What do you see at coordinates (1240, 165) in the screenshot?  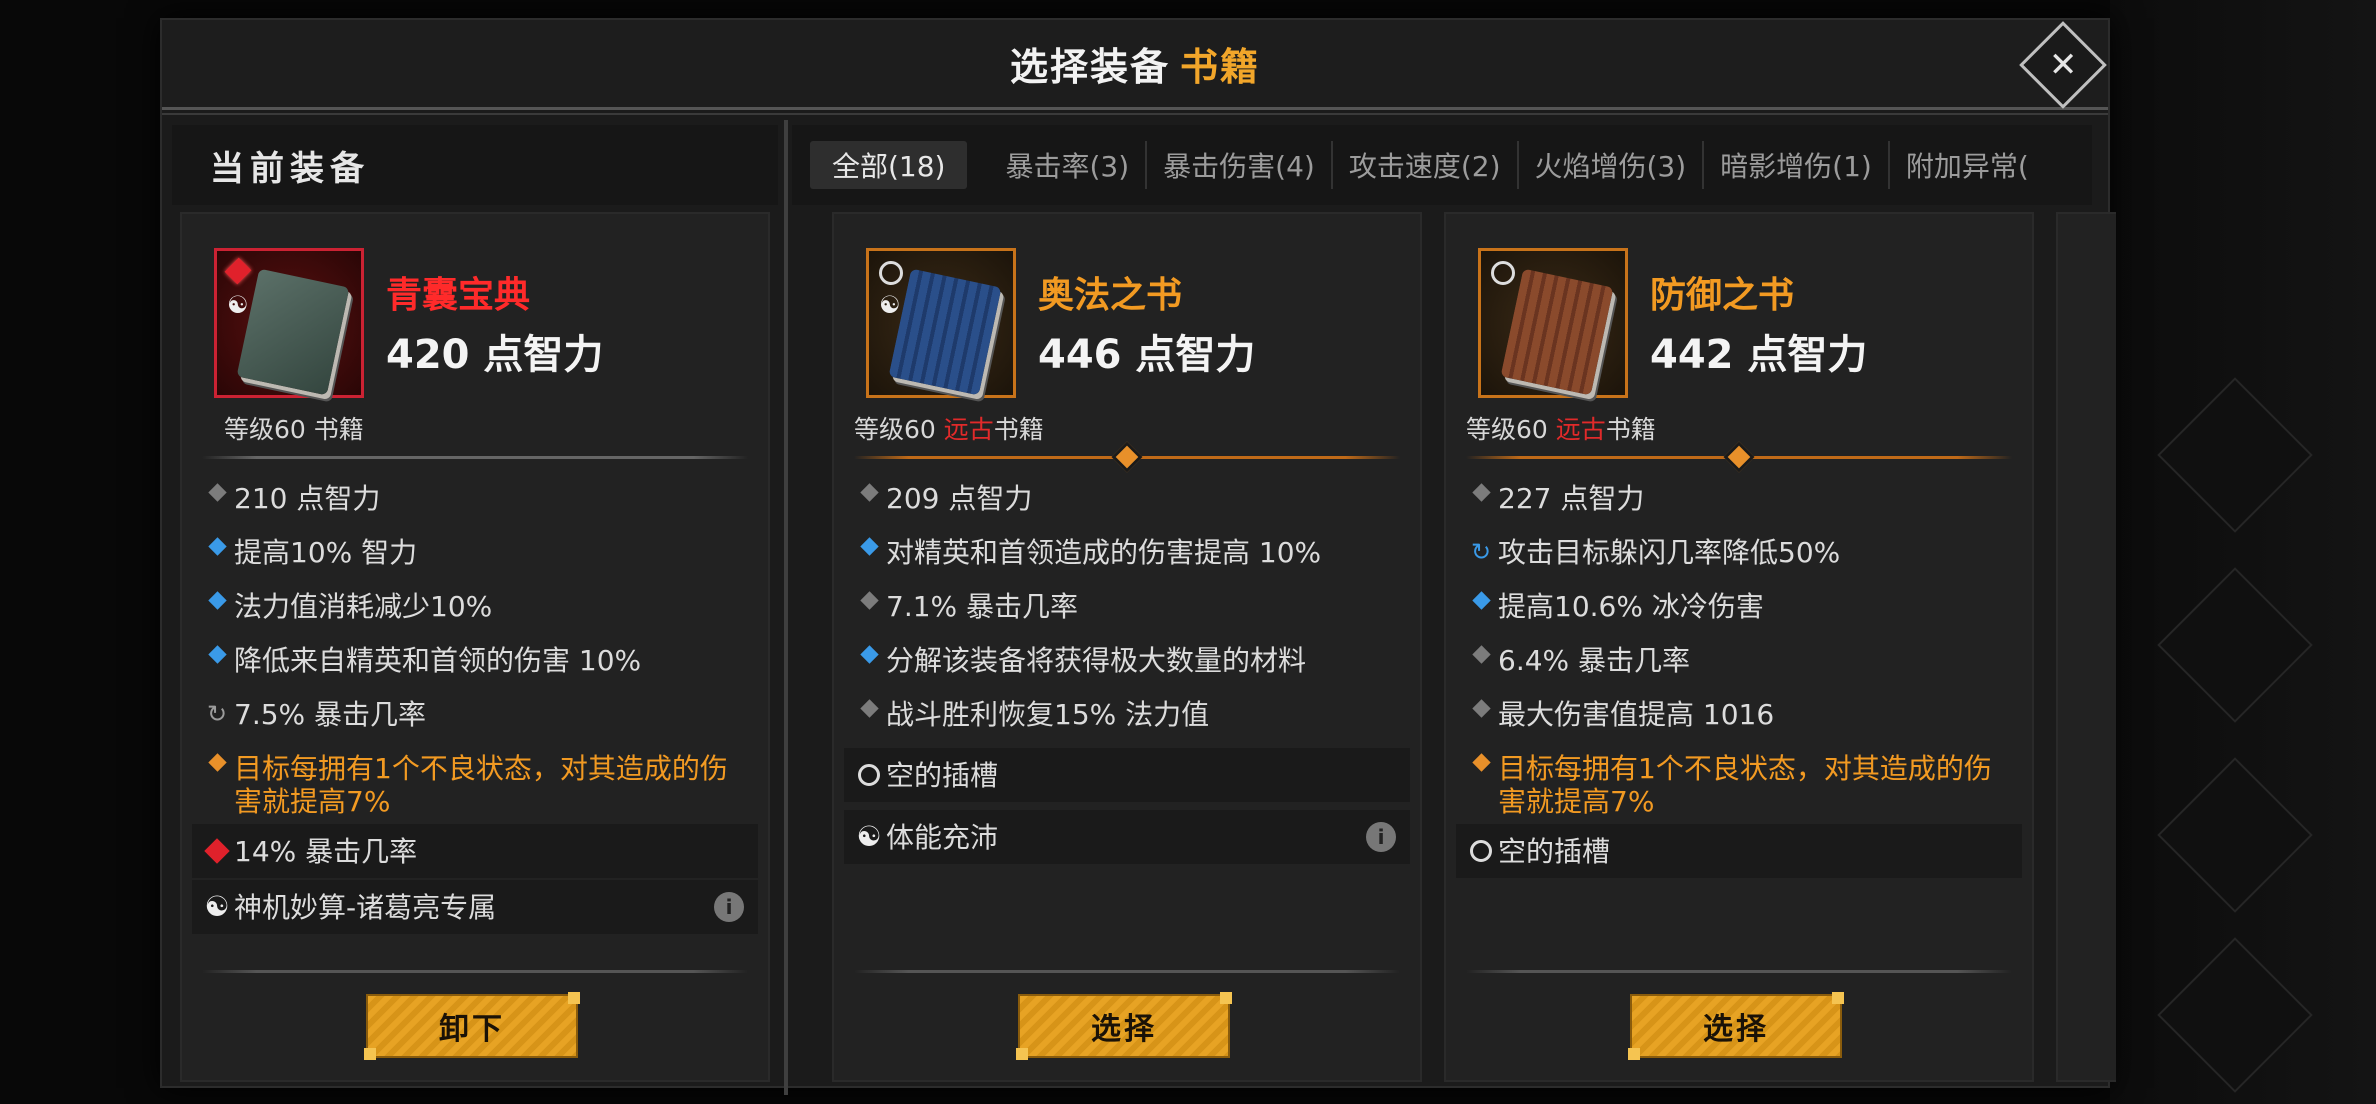 I see `tab-crit-damage: 暴击伤害(4)` at bounding box center [1240, 165].